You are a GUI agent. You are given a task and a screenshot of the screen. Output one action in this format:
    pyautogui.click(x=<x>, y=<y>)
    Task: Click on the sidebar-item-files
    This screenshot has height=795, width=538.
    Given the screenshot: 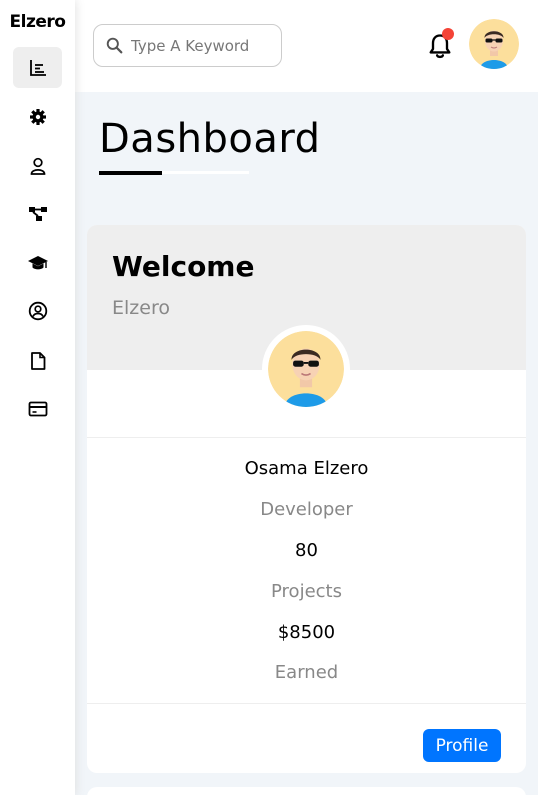 What is the action you would take?
    pyautogui.click(x=37, y=360)
    